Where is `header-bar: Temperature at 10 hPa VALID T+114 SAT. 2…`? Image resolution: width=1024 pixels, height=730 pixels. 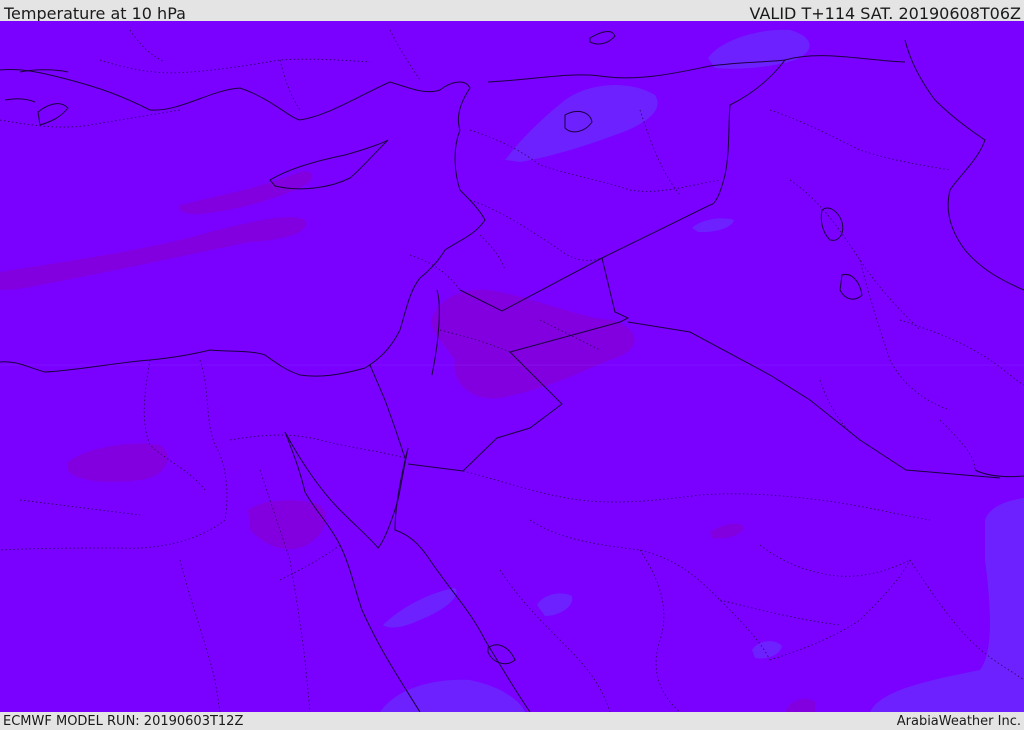 header-bar: Temperature at 10 hPa VALID T+114 SAT. 2… is located at coordinates (512, 11).